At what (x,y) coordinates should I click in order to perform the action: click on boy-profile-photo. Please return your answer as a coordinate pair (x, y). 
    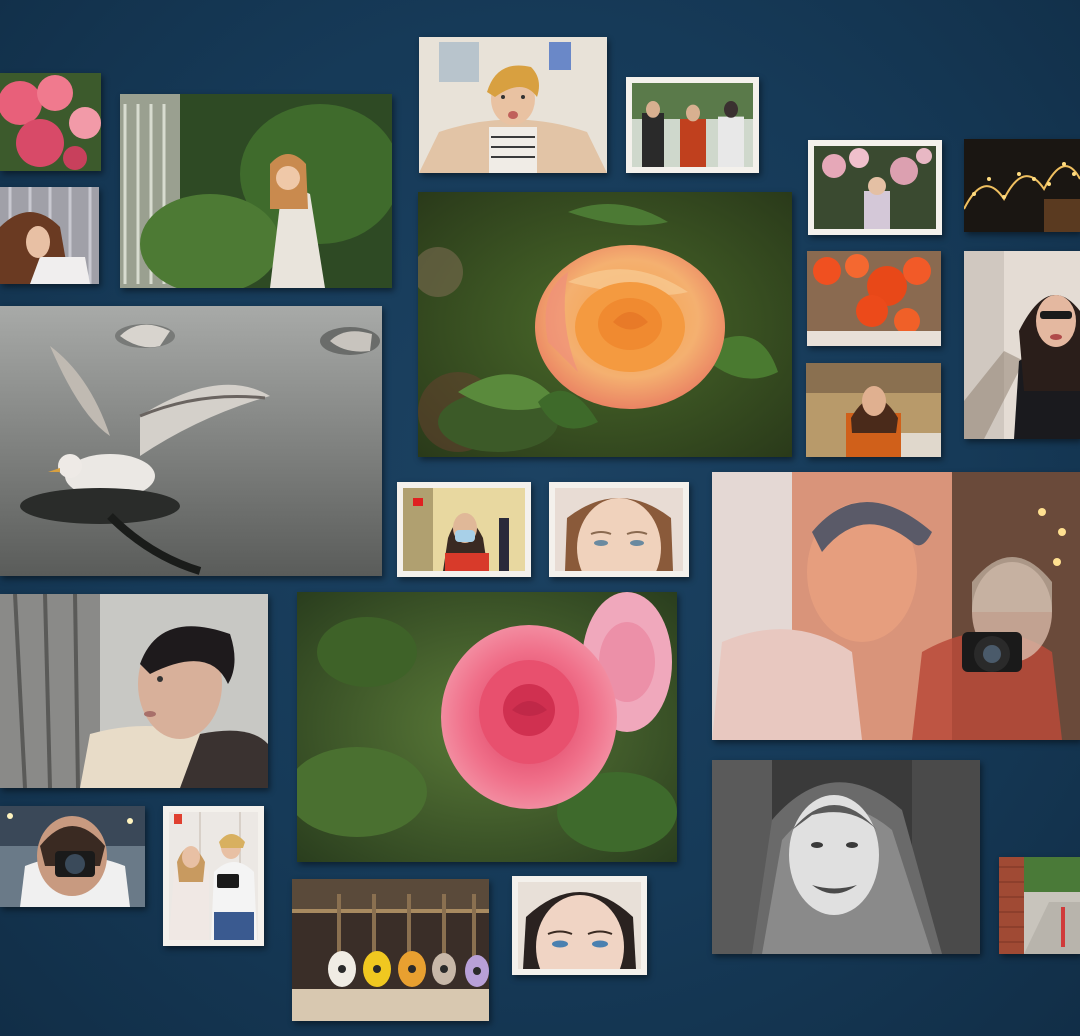
    Looking at the image, I should click on (134, 691).